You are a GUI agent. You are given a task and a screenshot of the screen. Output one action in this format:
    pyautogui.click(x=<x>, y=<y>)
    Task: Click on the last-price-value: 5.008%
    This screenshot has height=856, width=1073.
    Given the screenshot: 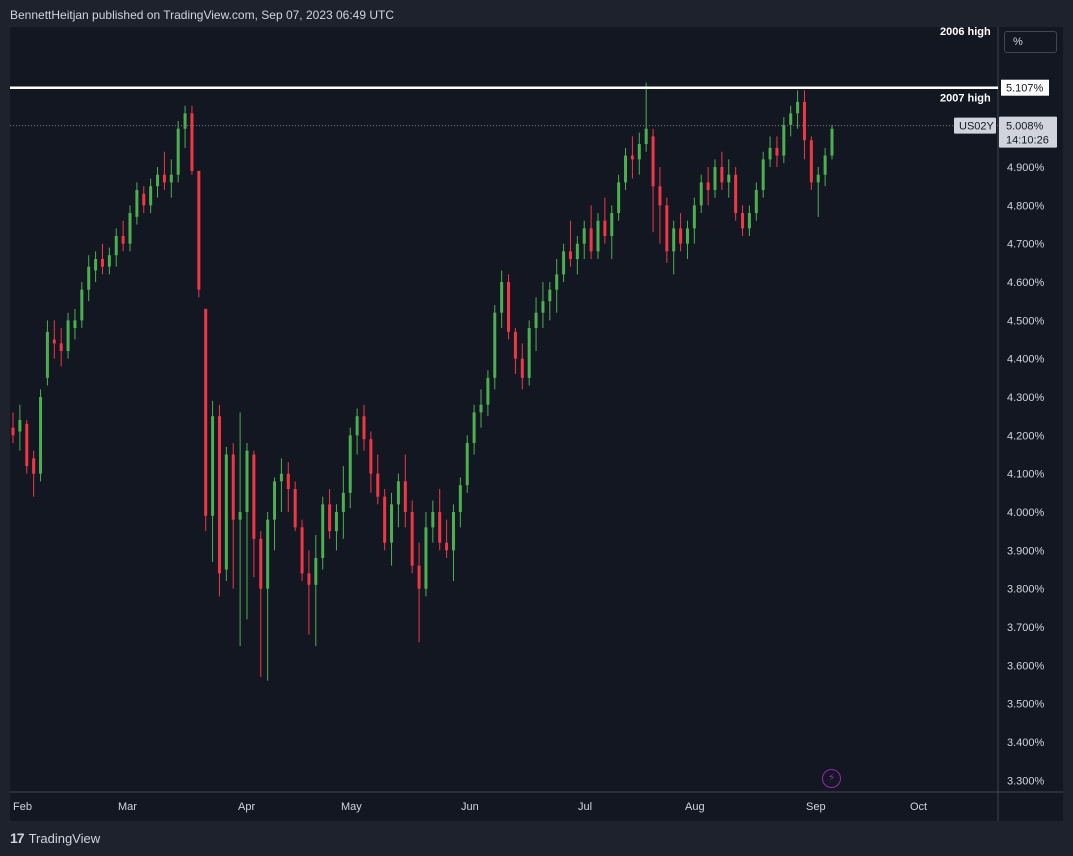 What is the action you would take?
    pyautogui.click(x=1025, y=127)
    